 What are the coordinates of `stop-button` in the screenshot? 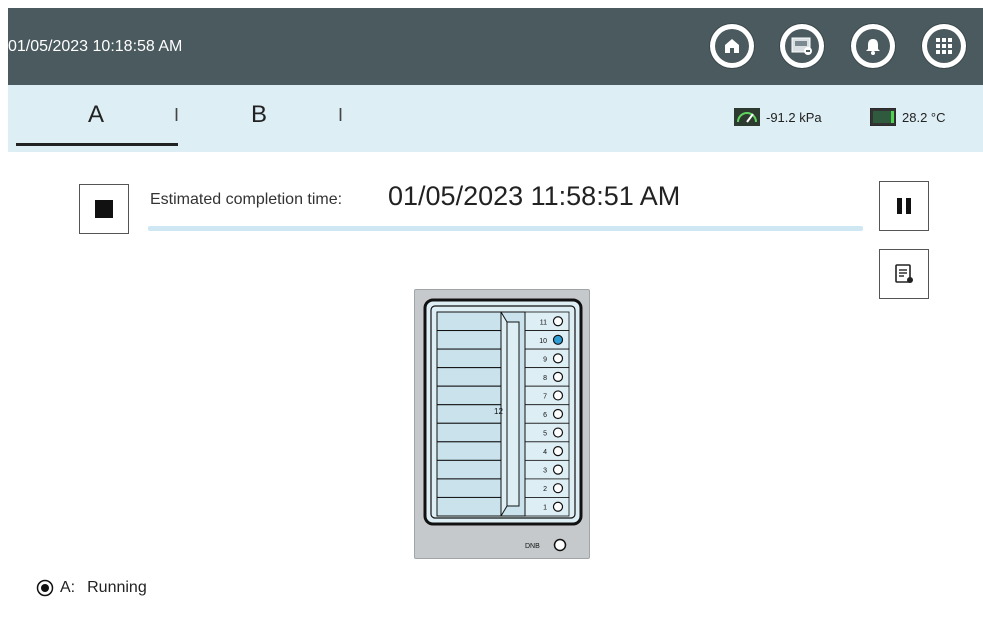 It's located at (104, 209).